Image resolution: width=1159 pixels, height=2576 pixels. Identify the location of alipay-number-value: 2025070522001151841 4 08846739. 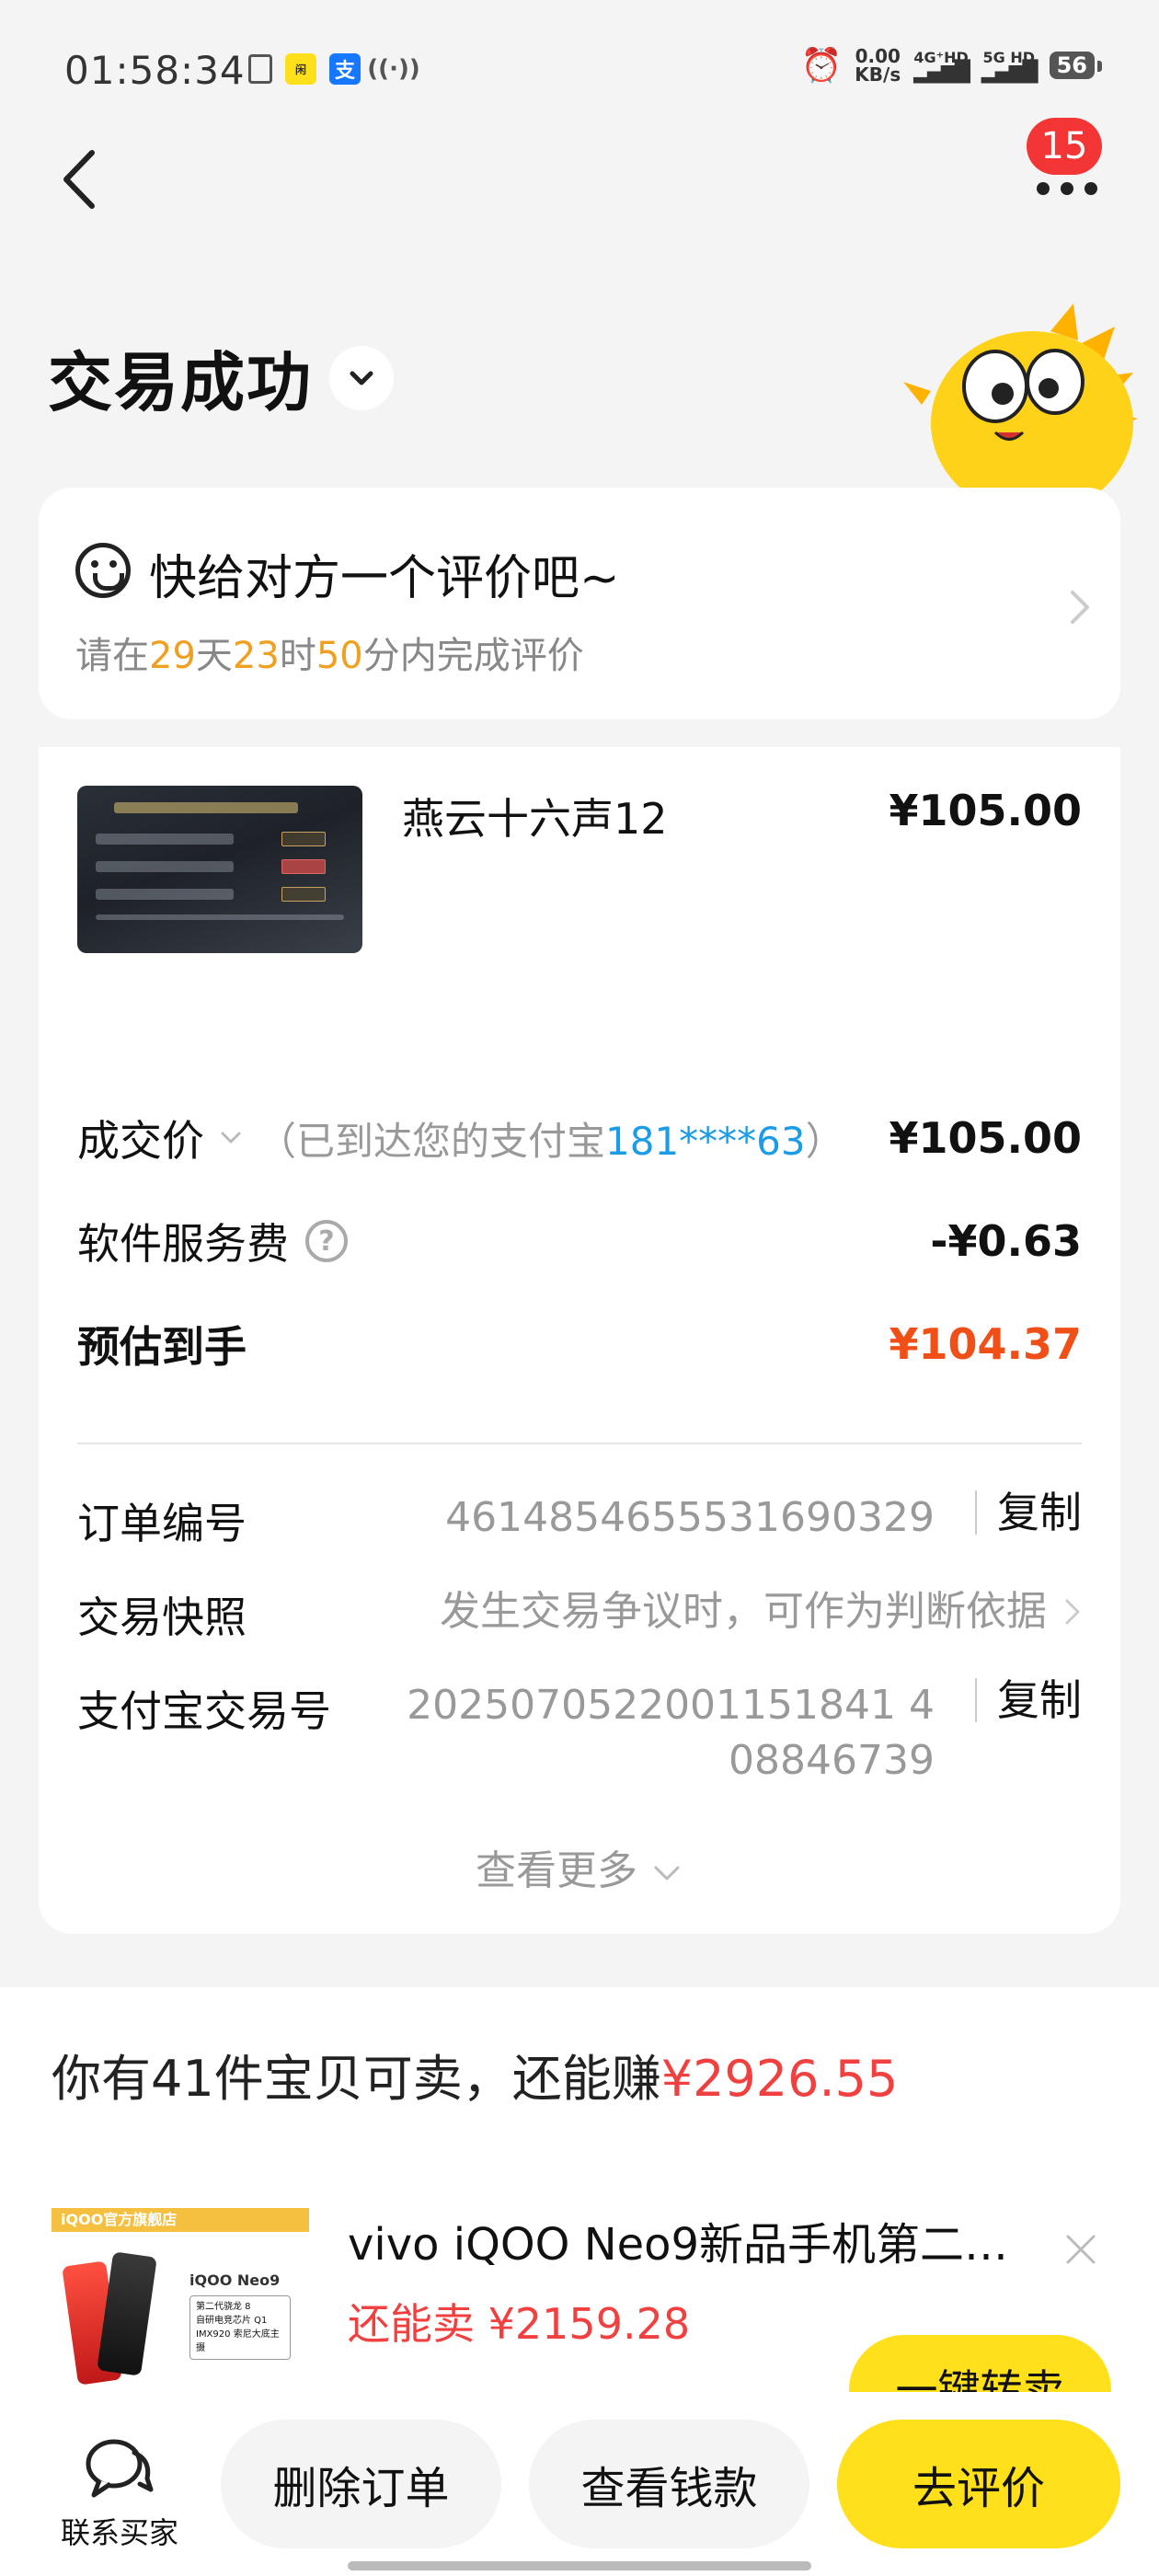
(671, 1733).